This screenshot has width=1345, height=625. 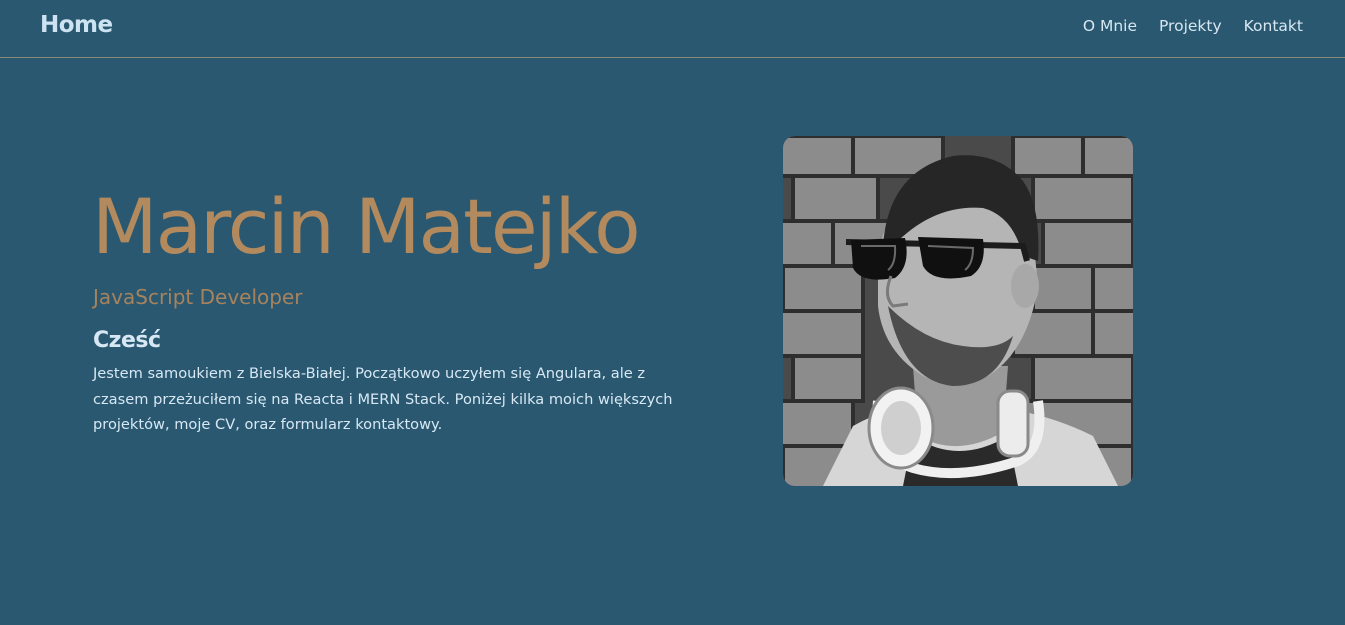 What do you see at coordinates (366, 226) in the screenshot?
I see `hero-name: Marcin Matejko` at bounding box center [366, 226].